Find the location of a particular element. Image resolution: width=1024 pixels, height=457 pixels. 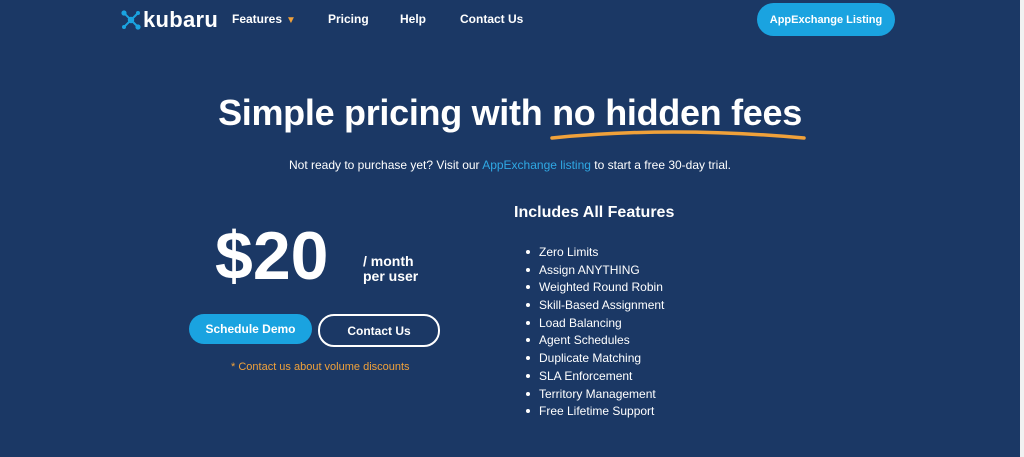

price-amount: $20 is located at coordinates (272, 256).